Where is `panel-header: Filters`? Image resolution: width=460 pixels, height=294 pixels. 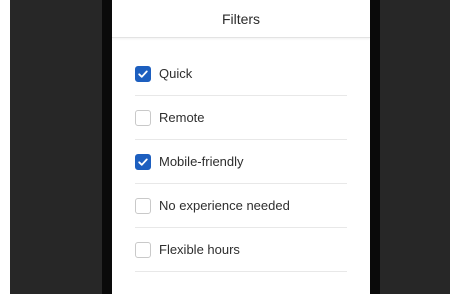
panel-header: Filters is located at coordinates (241, 19).